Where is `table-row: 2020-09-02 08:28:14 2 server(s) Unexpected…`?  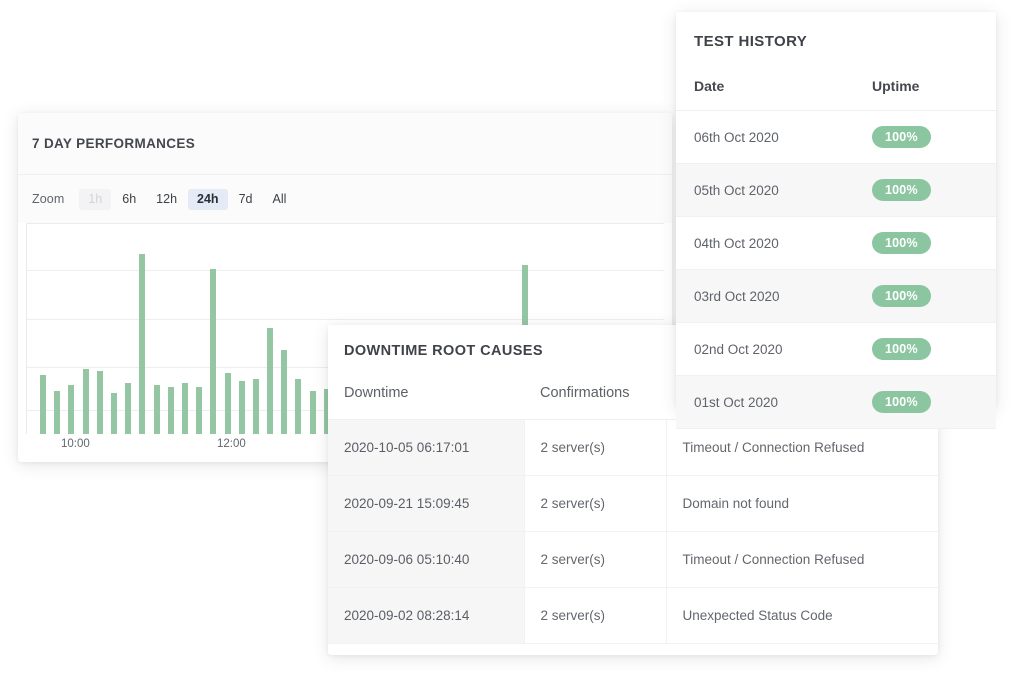 table-row: 2020-09-02 08:28:14 2 server(s) Unexpected… is located at coordinates (633, 615).